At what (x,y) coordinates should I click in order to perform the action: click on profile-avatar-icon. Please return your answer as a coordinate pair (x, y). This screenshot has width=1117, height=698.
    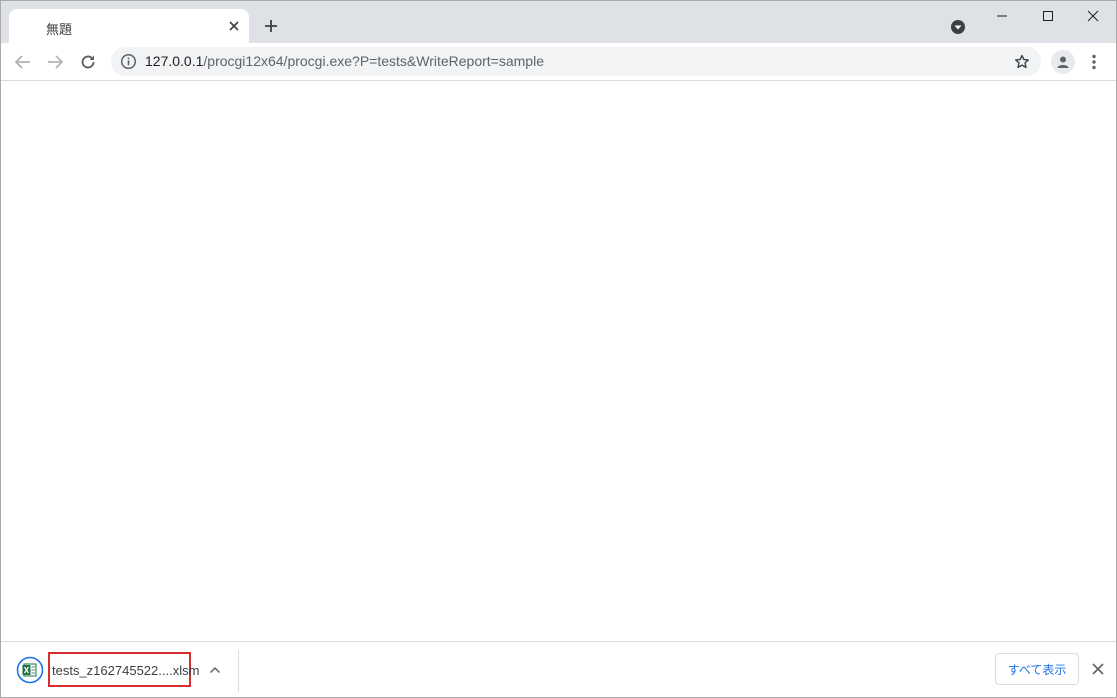
    Looking at the image, I should click on (1063, 62).